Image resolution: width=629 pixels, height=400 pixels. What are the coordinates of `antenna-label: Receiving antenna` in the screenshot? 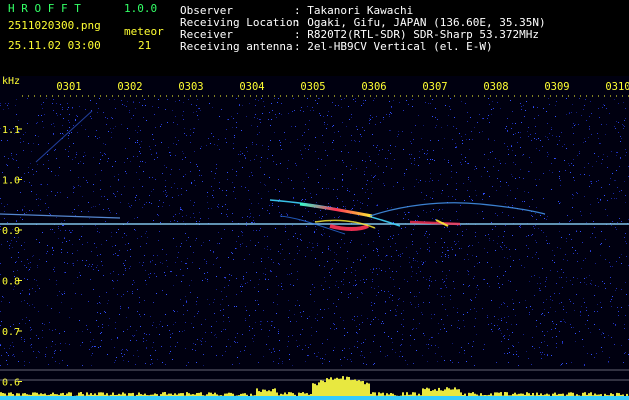 It's located at (236, 46).